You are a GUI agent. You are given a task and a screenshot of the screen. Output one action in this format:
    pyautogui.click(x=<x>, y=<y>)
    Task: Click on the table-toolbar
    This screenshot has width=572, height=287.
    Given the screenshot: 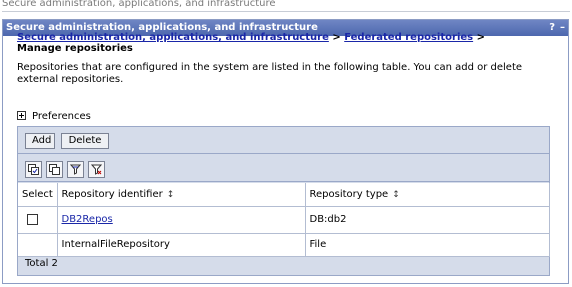 What is the action you would take?
    pyautogui.click(x=283, y=168)
    